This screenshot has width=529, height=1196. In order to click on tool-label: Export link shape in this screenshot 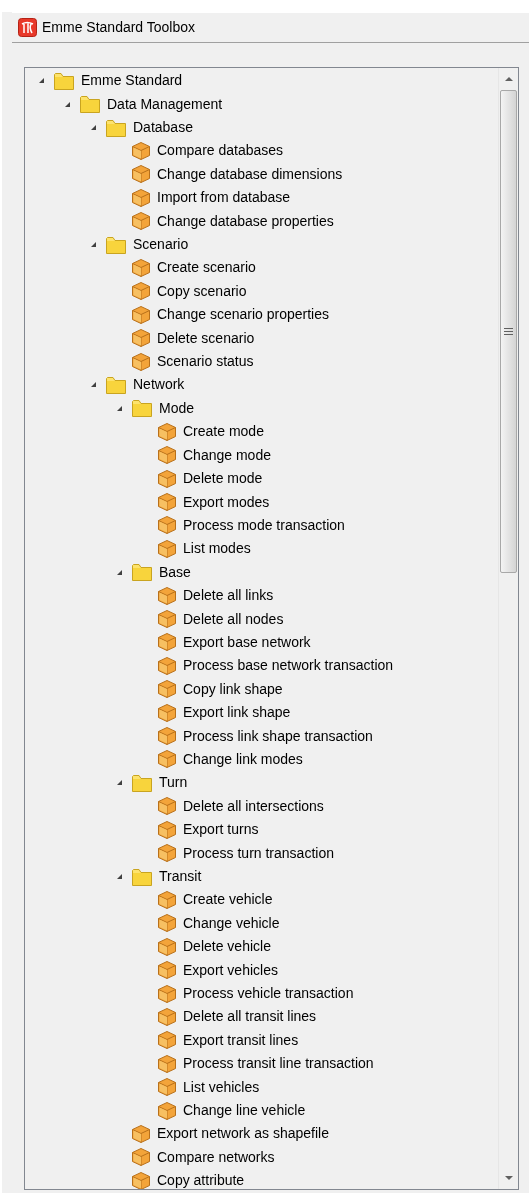, I will do `click(237, 713)`.